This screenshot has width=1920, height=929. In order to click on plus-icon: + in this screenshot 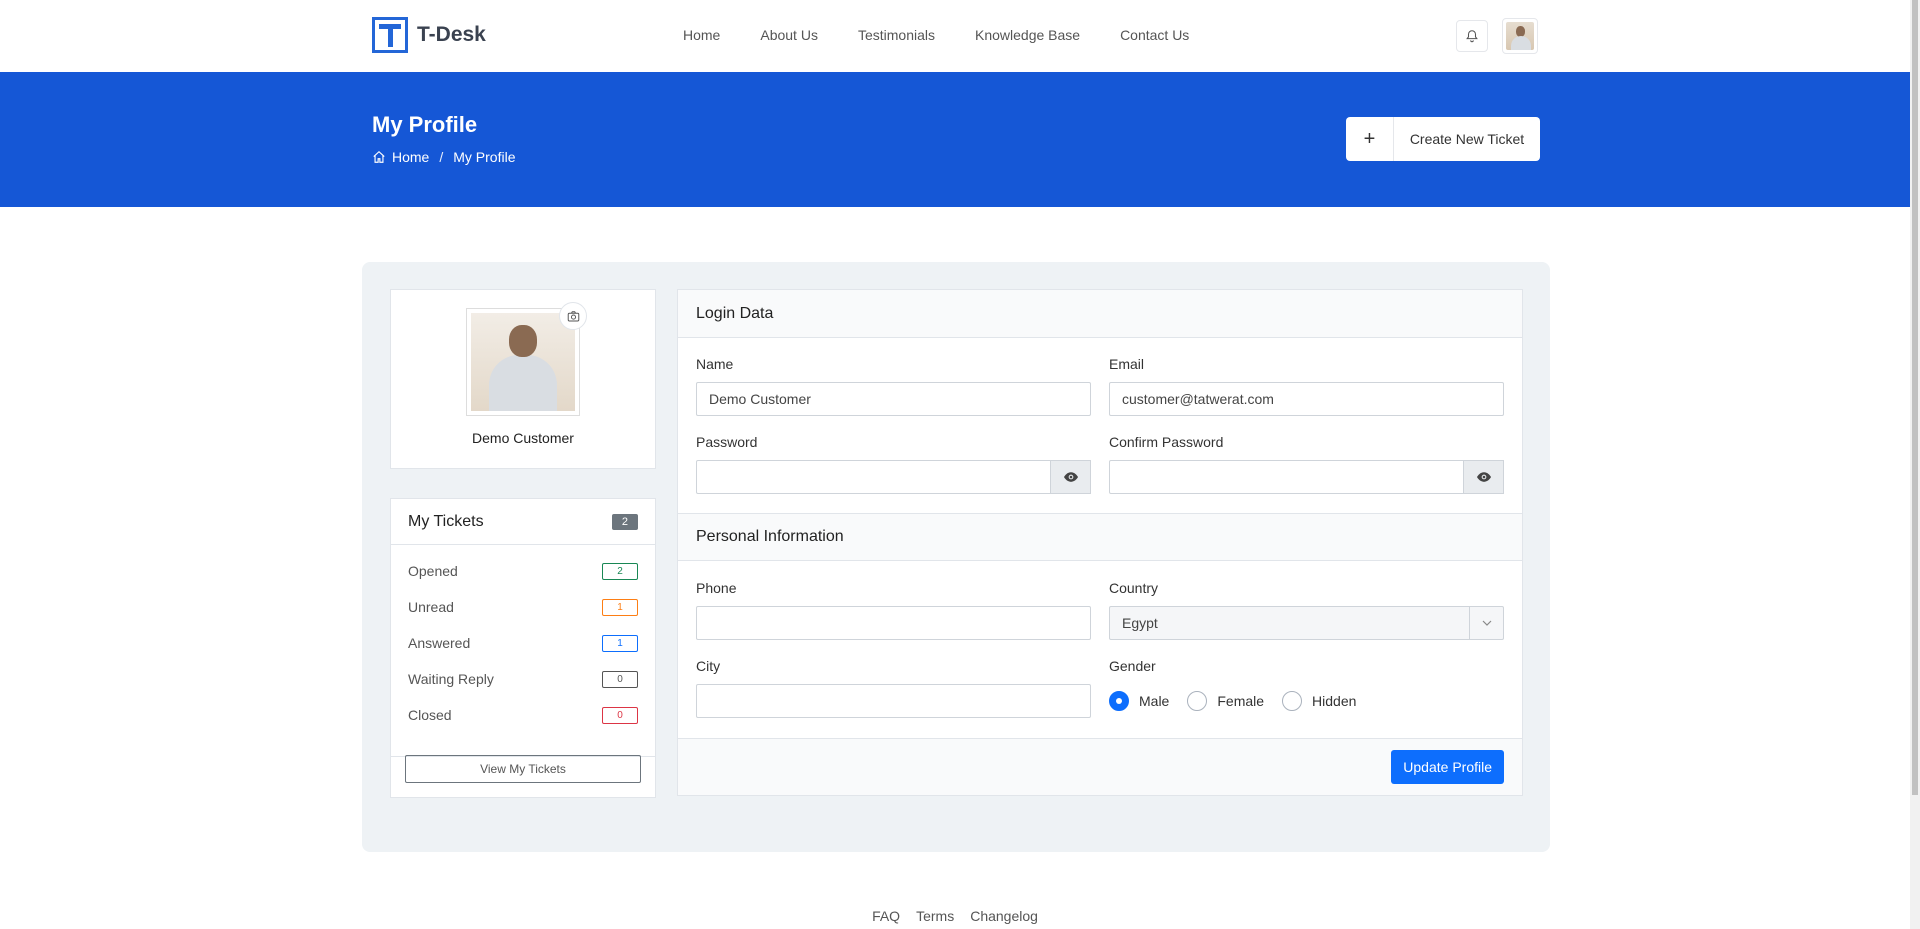, I will do `click(1370, 139)`.